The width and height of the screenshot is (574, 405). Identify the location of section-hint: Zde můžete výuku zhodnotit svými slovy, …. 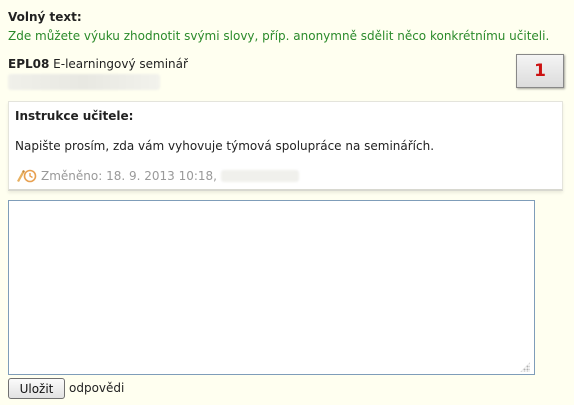
(279, 36).